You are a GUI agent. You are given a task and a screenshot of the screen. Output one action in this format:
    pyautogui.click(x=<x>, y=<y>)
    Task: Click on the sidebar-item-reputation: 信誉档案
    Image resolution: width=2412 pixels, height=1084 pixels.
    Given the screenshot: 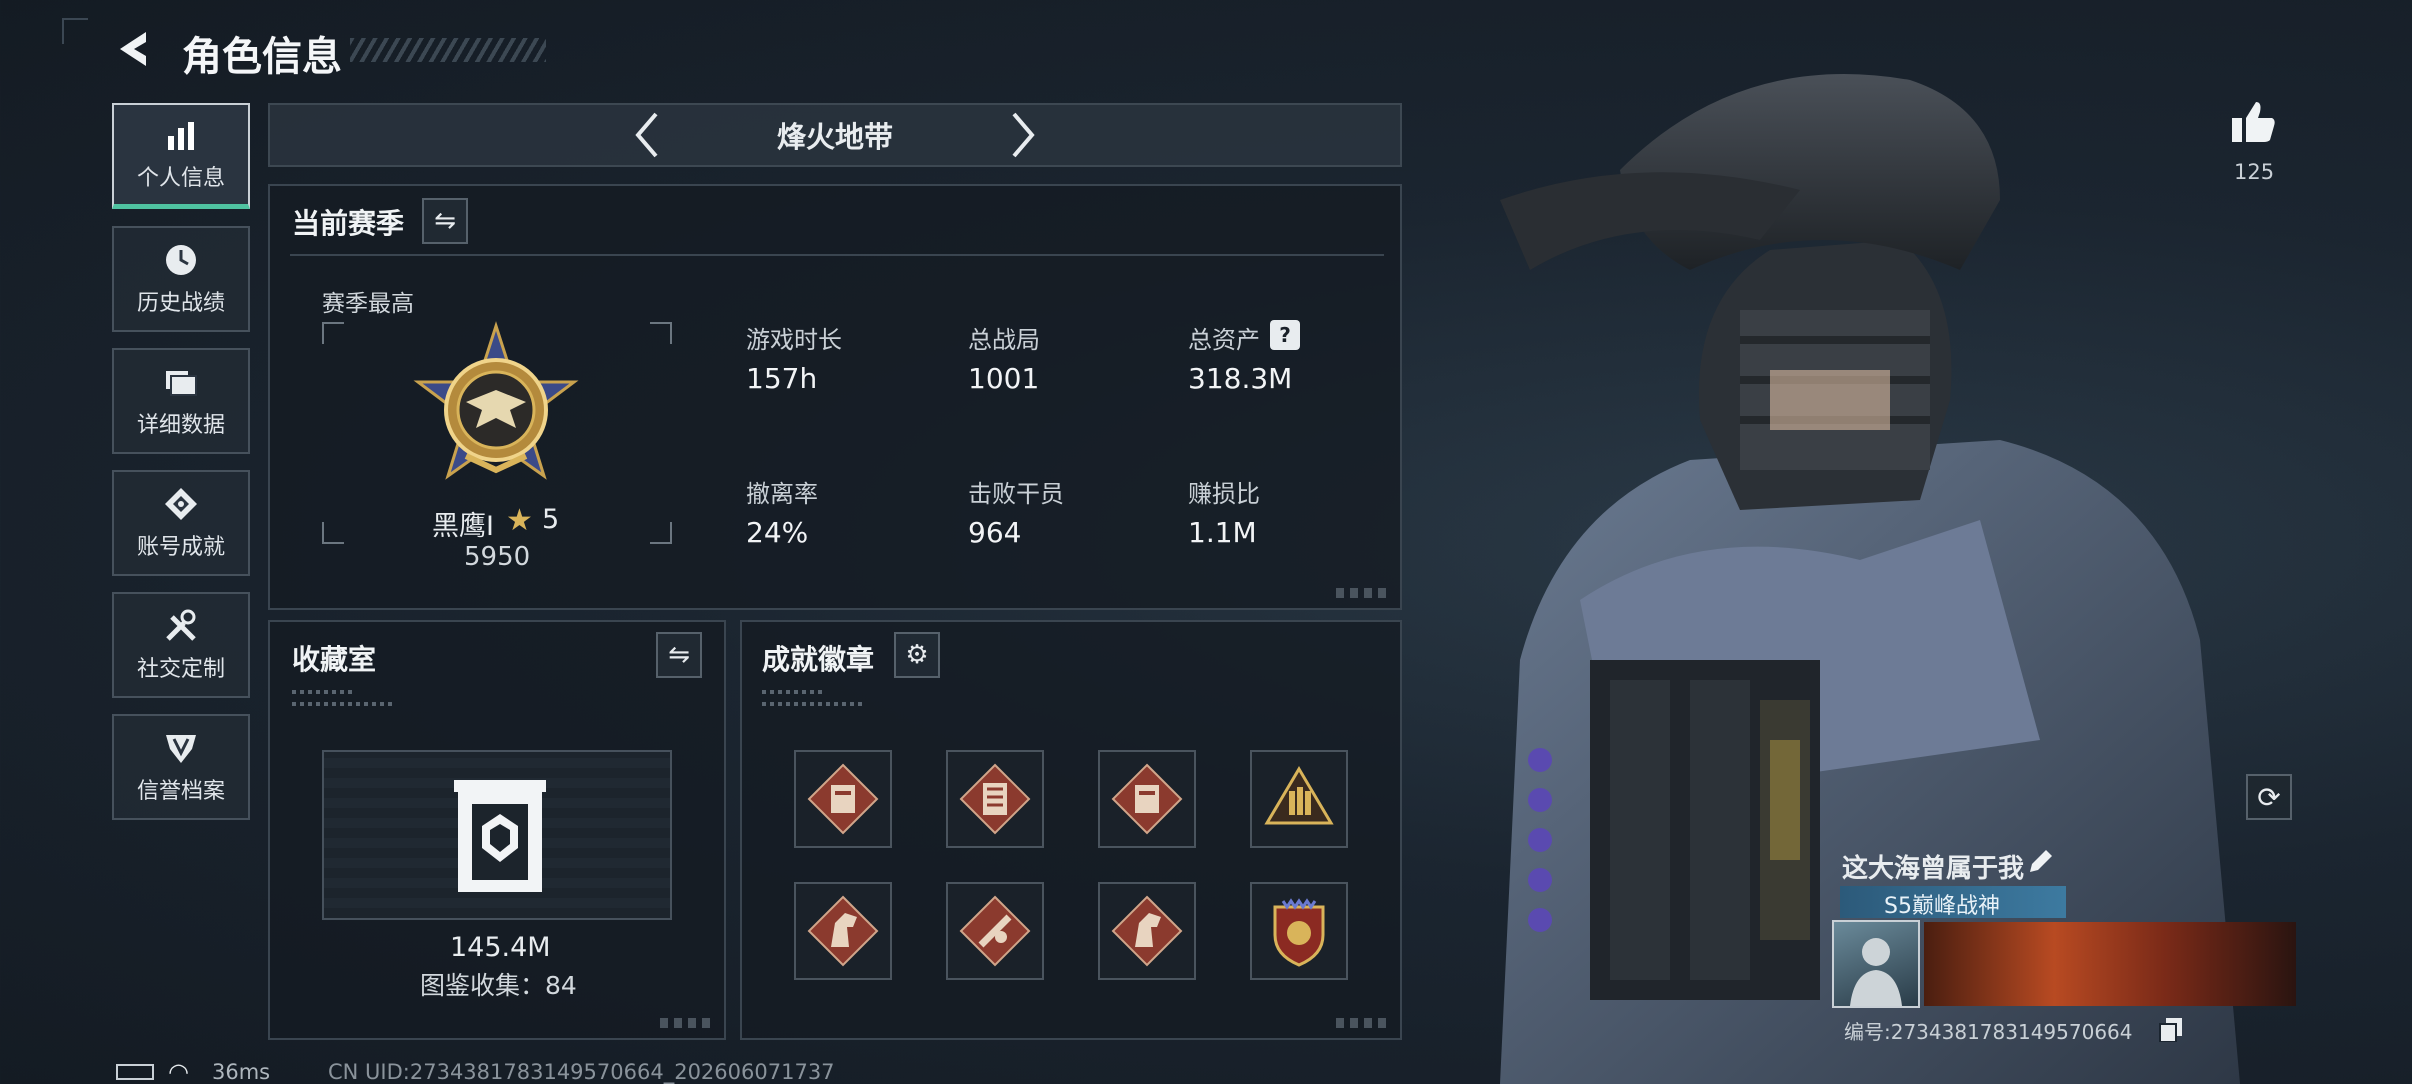 What is the action you would take?
    pyautogui.click(x=181, y=767)
    